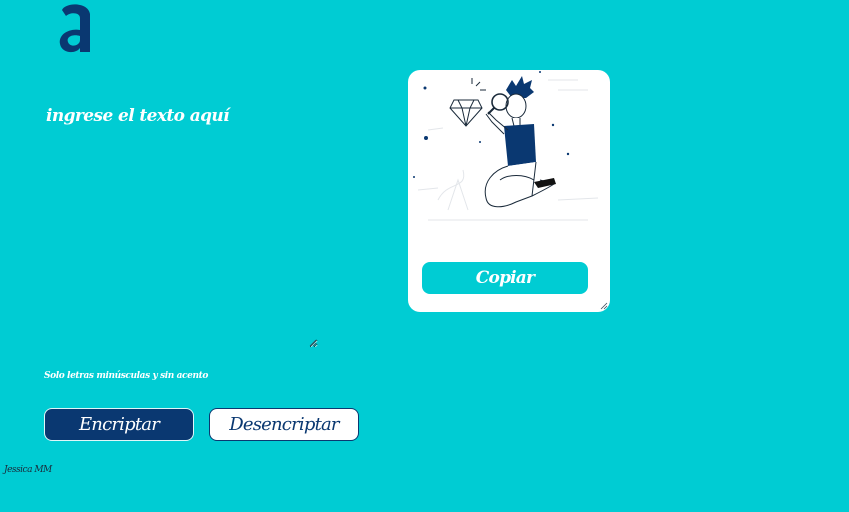 This screenshot has width=849, height=512. I want to click on copy-button: Copiar, so click(505, 278).